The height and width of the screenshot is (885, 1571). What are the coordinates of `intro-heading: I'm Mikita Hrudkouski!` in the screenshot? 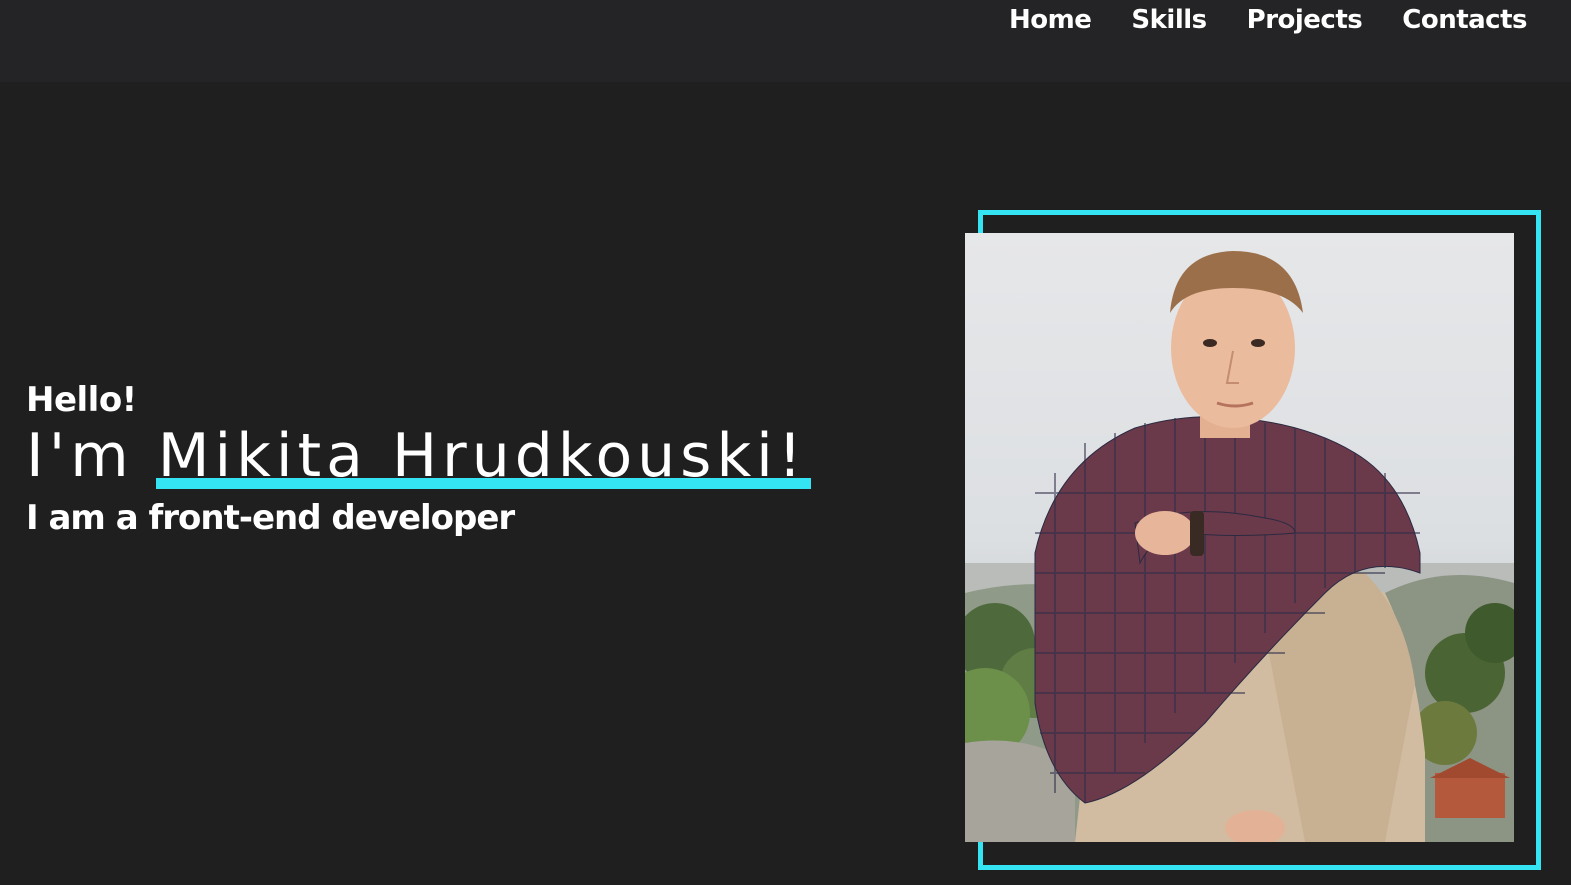 It's located at (418, 456).